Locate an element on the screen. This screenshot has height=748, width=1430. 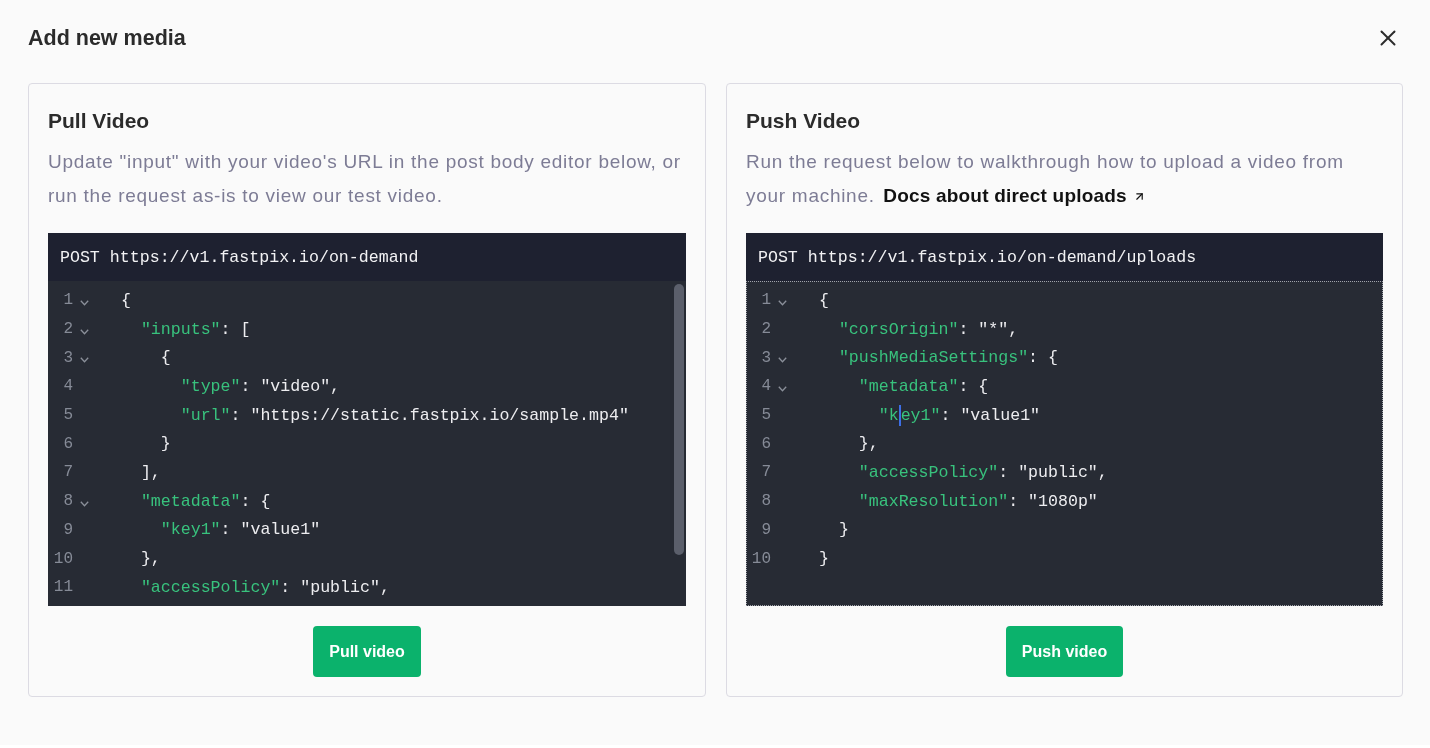
line-number: 11 is located at coordinates (63, 587).